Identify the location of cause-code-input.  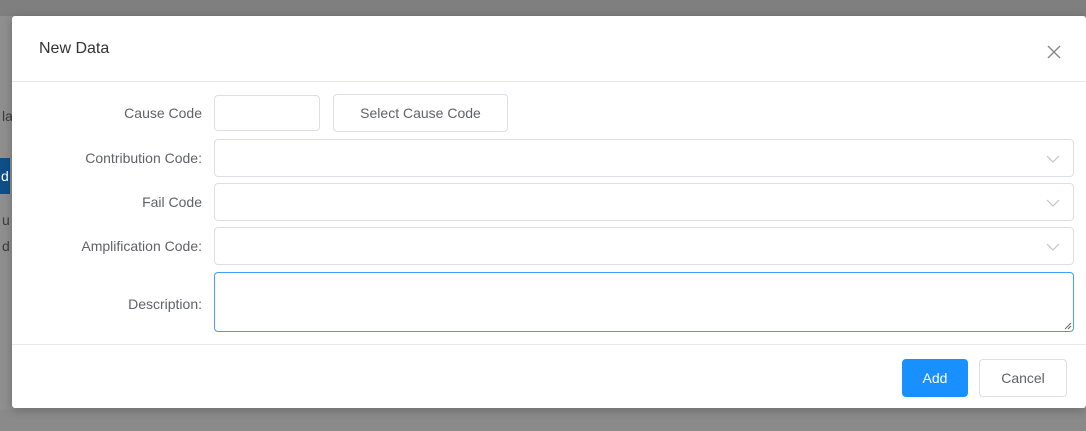
(267, 113).